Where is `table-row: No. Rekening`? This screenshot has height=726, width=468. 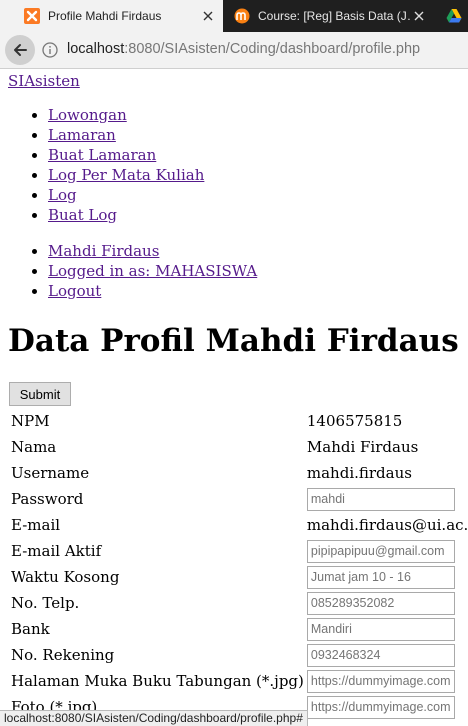 table-row: No. Rekening is located at coordinates (238, 655).